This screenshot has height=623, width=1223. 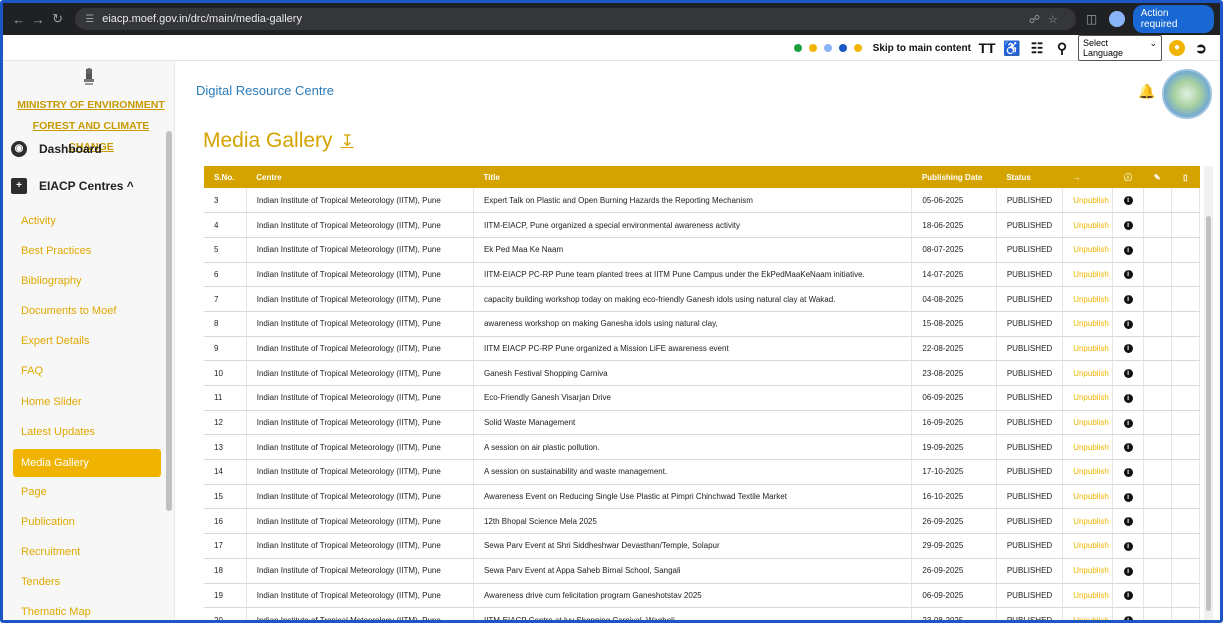 What do you see at coordinates (827, 48) in the screenshot?
I see `theme-dot-lightblue` at bounding box center [827, 48].